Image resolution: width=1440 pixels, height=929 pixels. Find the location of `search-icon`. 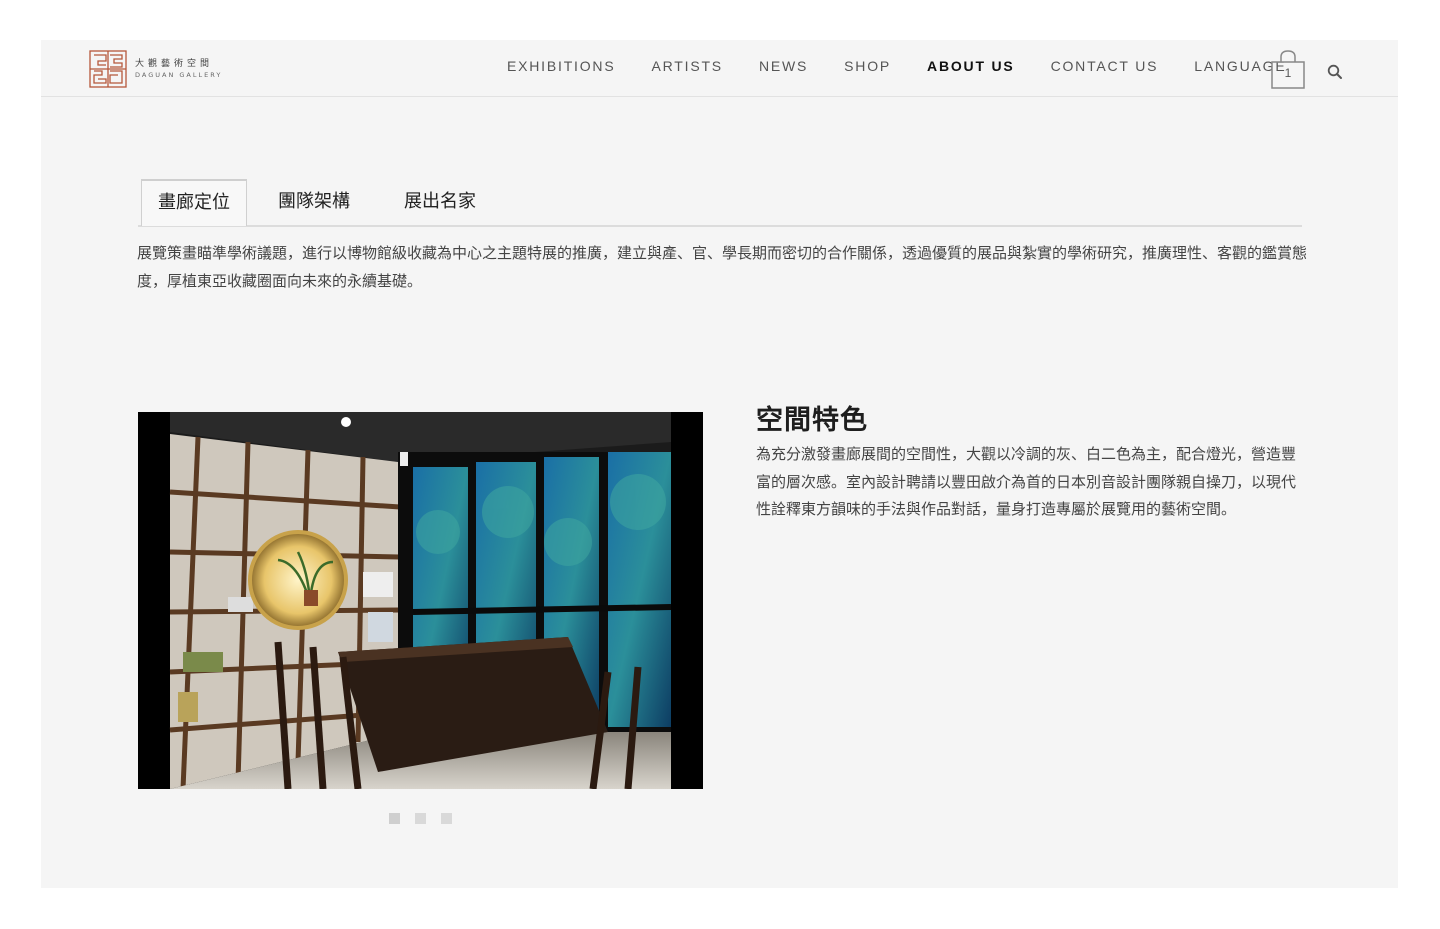

search-icon is located at coordinates (1334, 71).